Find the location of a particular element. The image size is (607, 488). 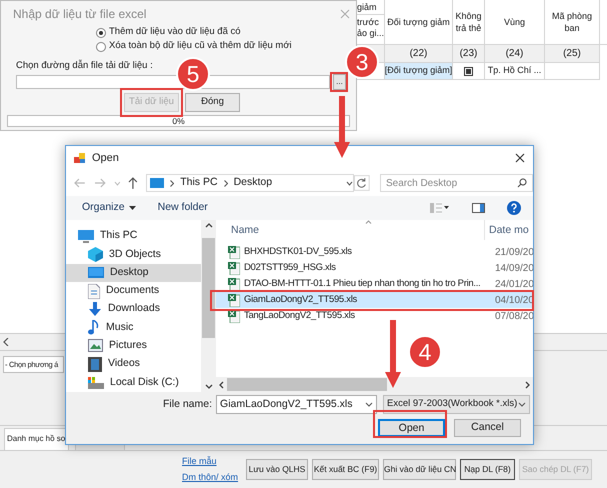

search-field: Search Desktop is located at coordinates (456, 183).